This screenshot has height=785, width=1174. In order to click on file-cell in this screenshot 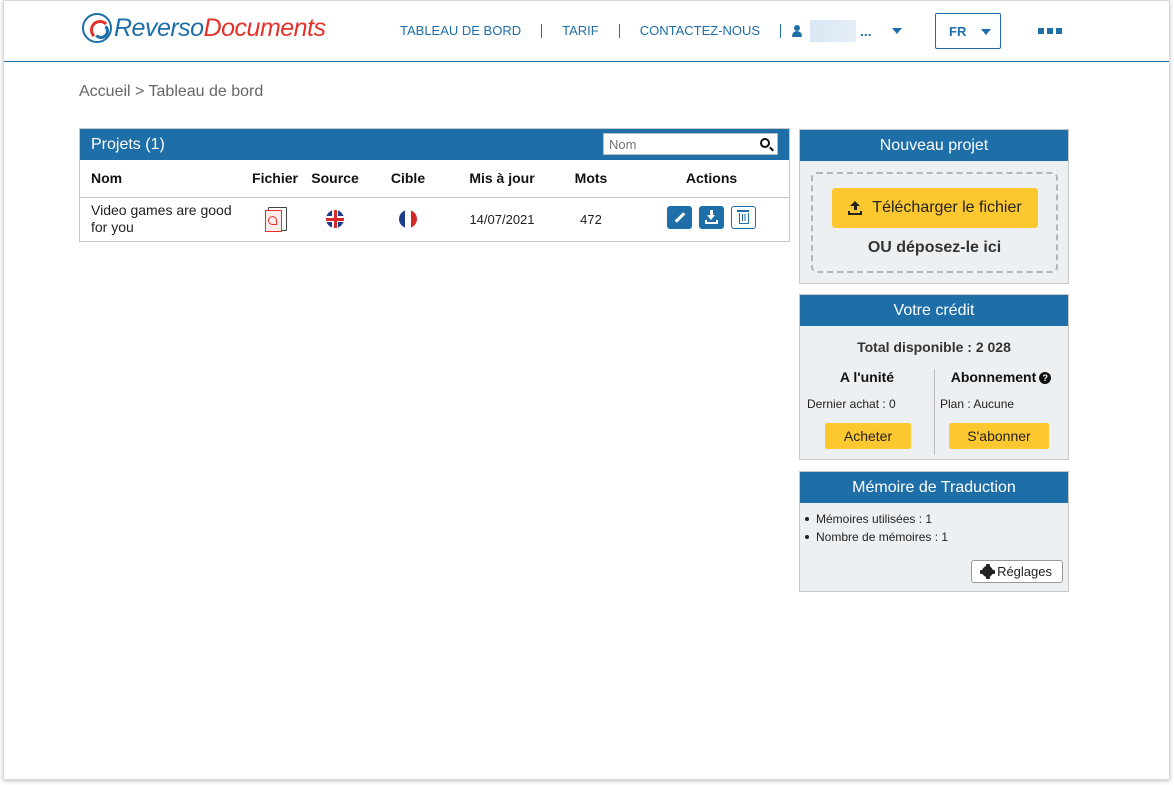, I will do `click(275, 219)`.